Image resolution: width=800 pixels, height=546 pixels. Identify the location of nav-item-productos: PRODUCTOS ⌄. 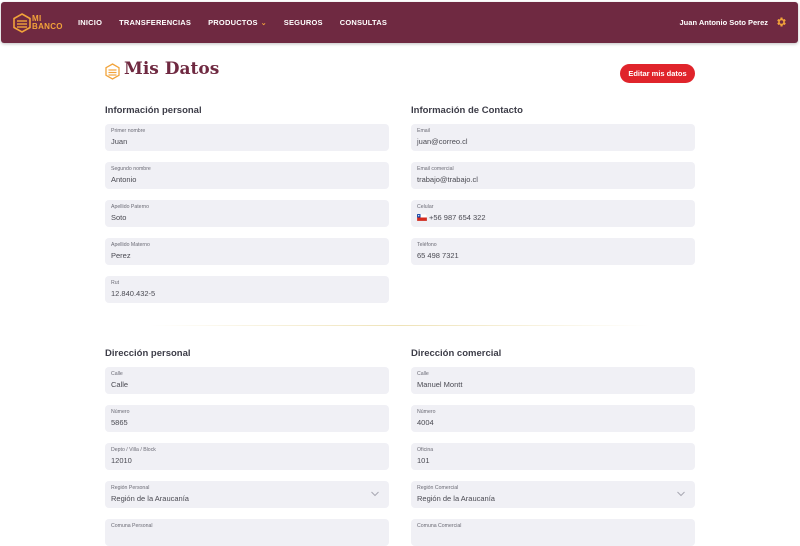
(237, 22).